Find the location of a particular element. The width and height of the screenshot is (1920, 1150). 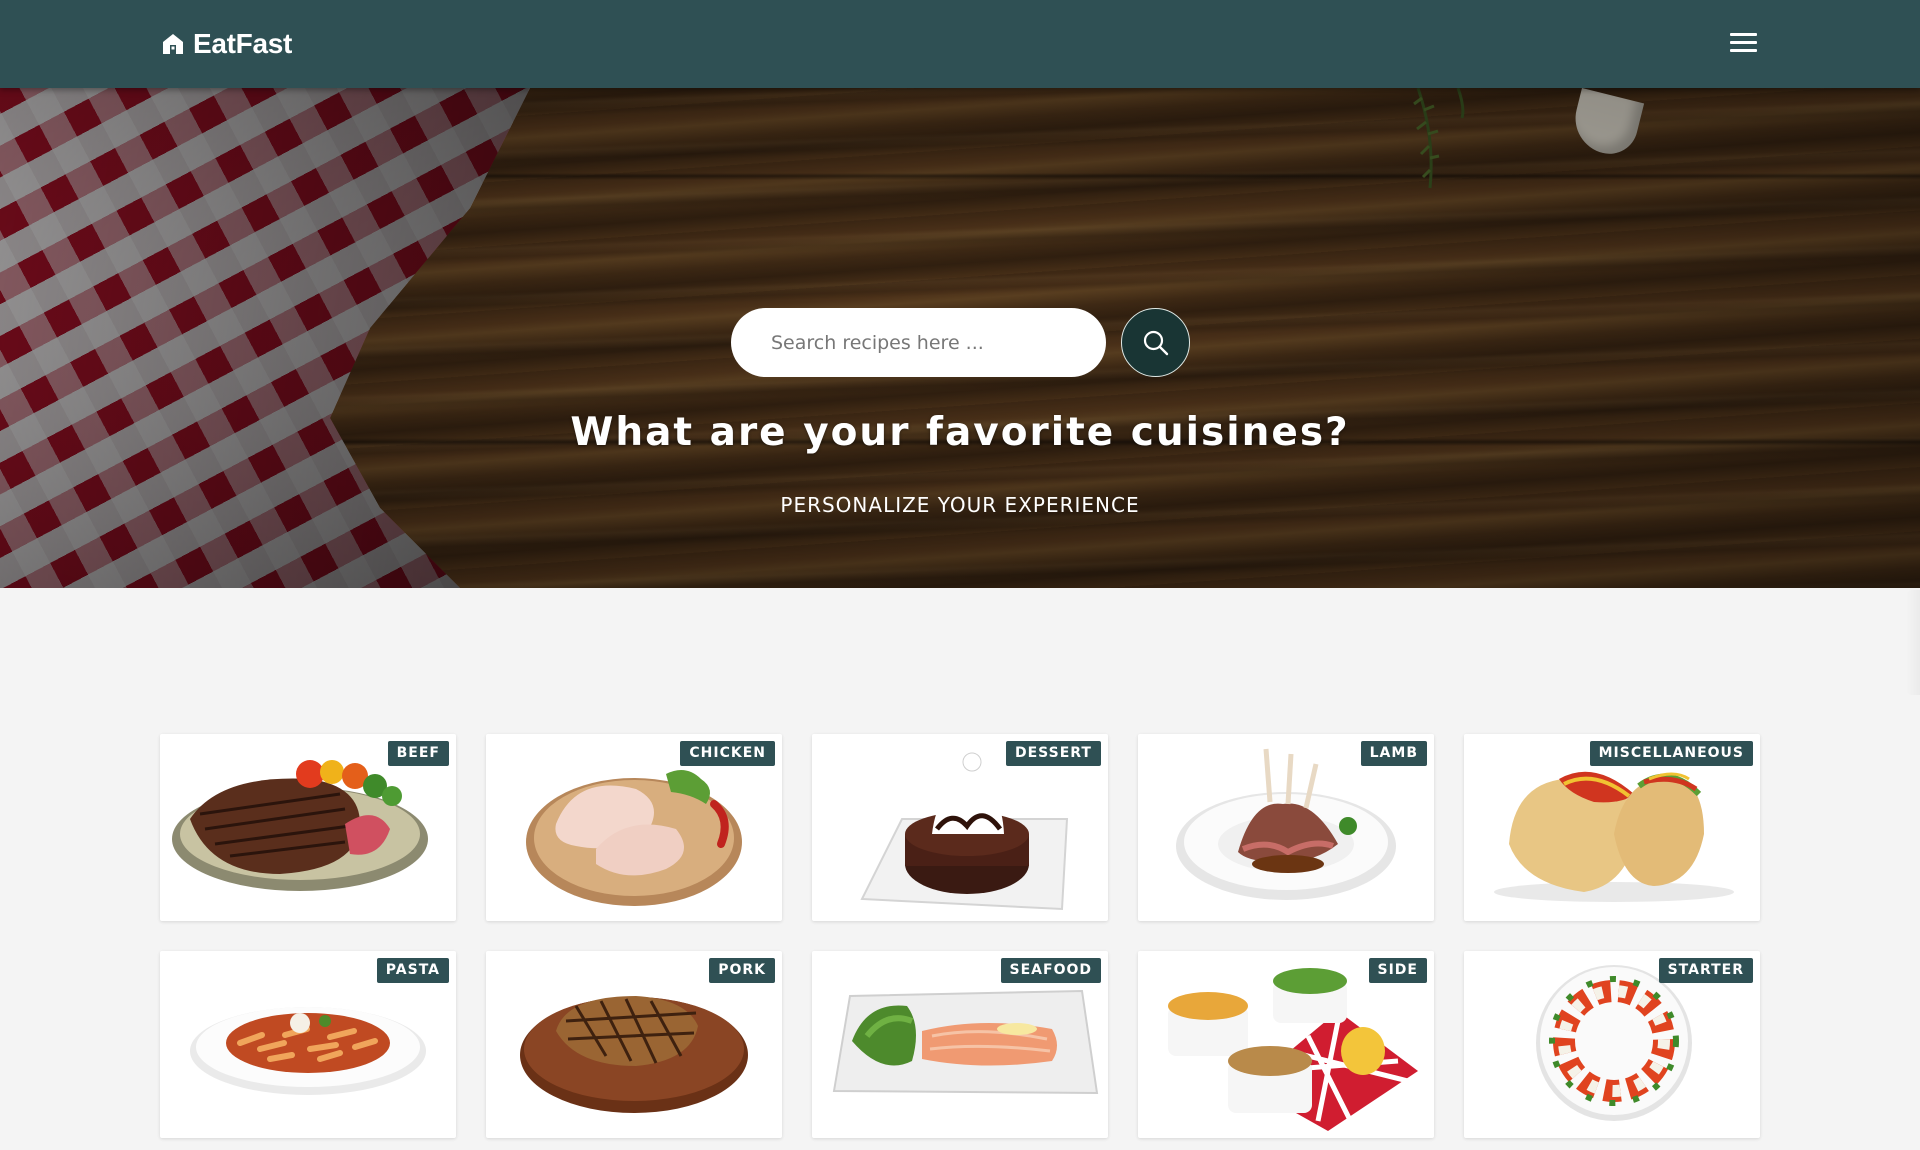

category-label: CHICKEN is located at coordinates (727, 753).